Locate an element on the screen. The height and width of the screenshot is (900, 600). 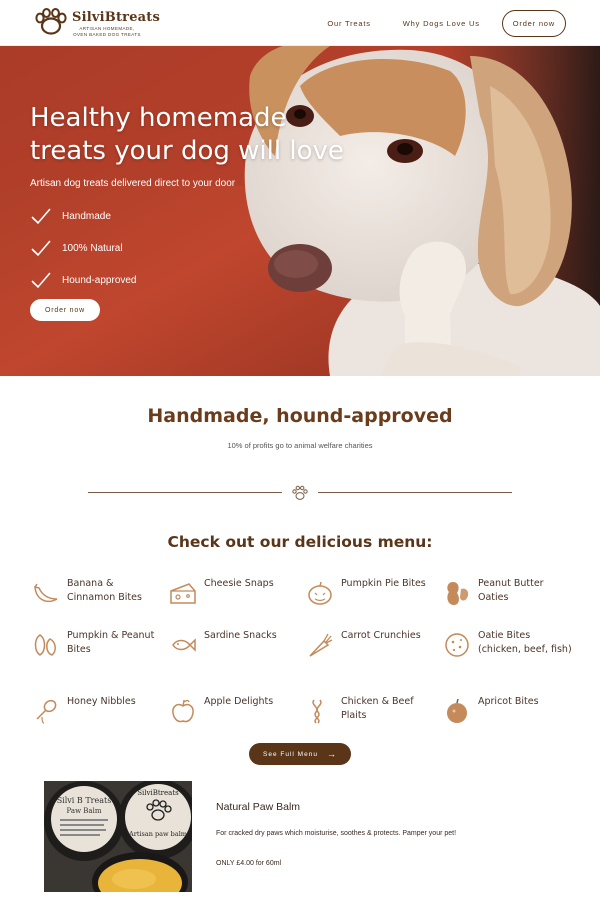
menu-item: Peanut Butter Oaties is located at coordinates (509, 592).